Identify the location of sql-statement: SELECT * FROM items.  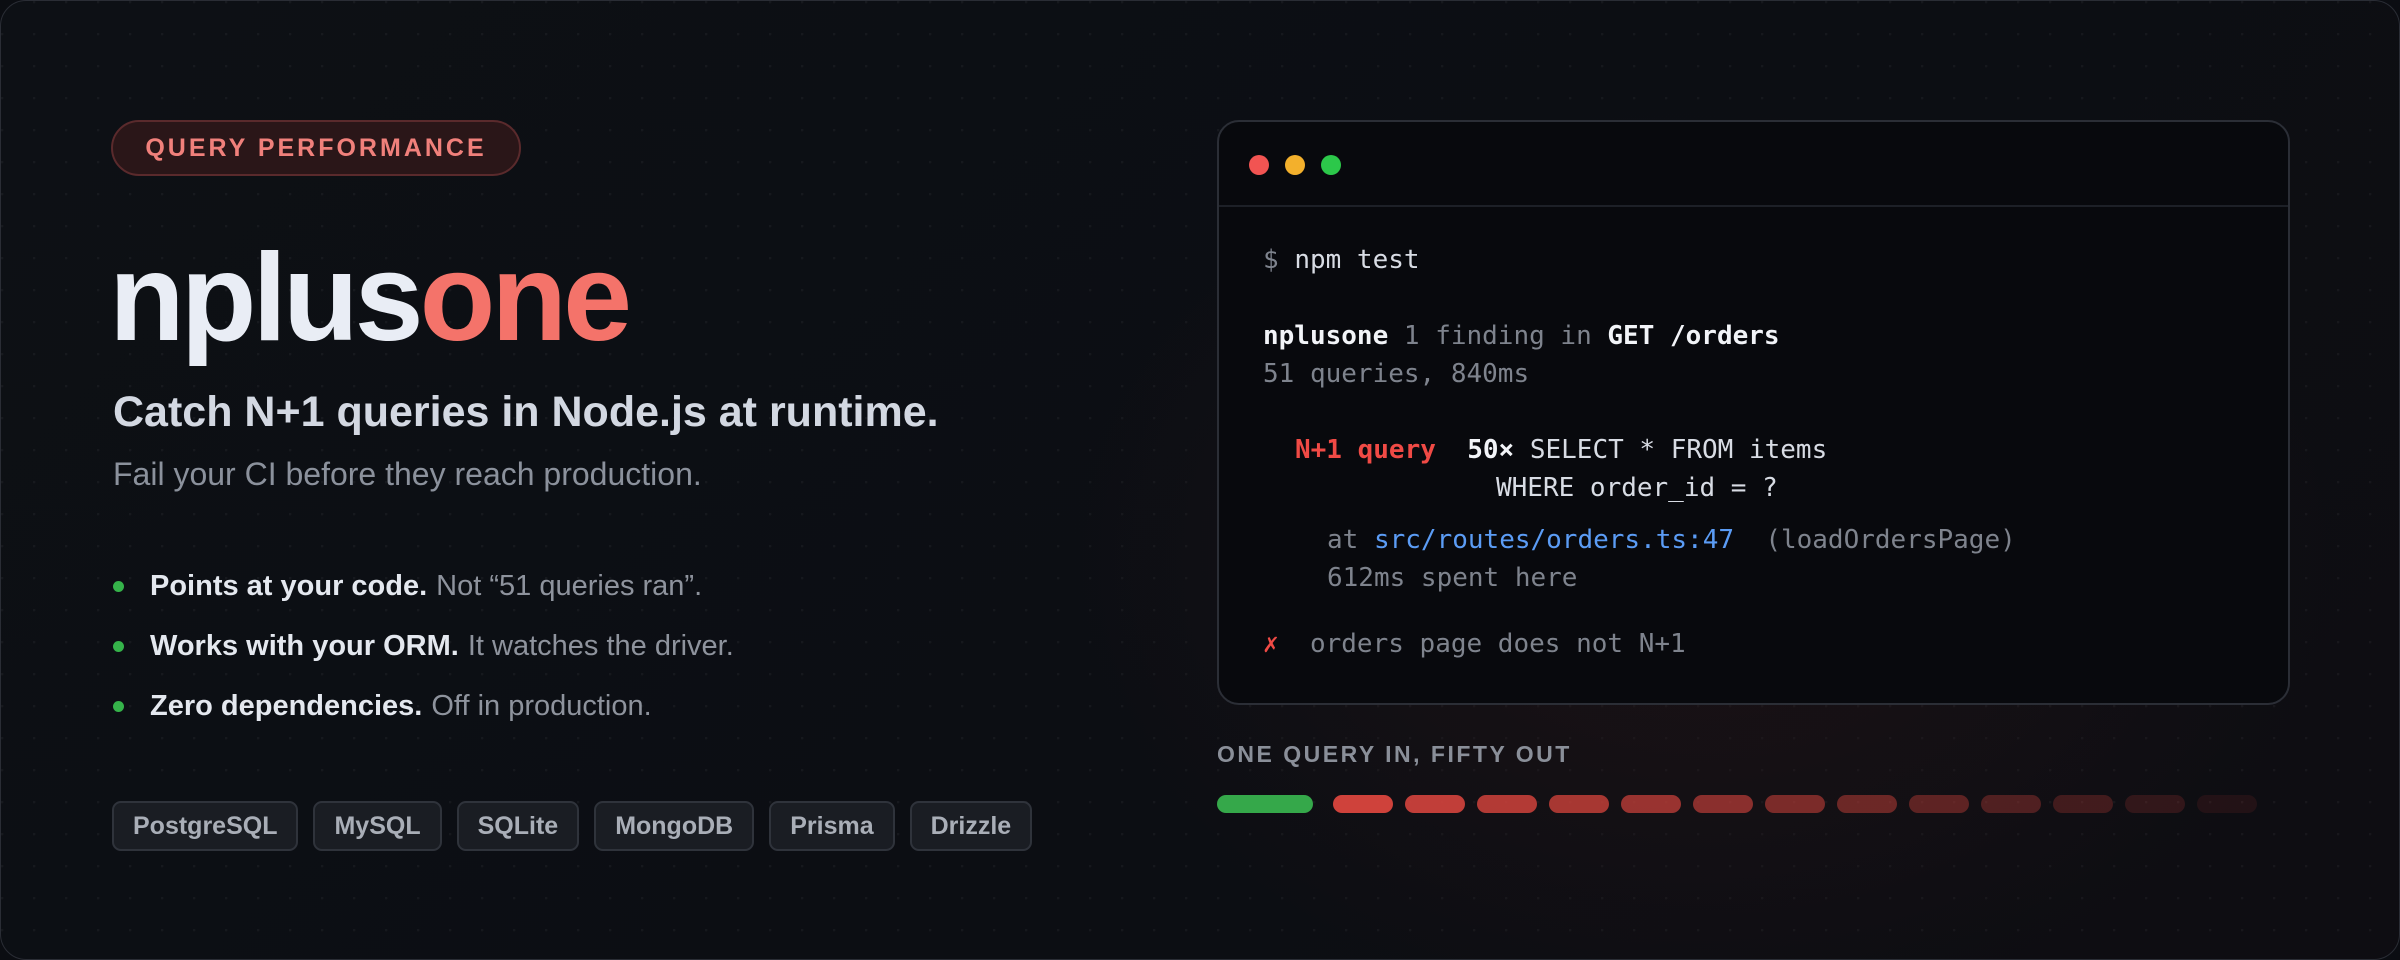
(1678, 450).